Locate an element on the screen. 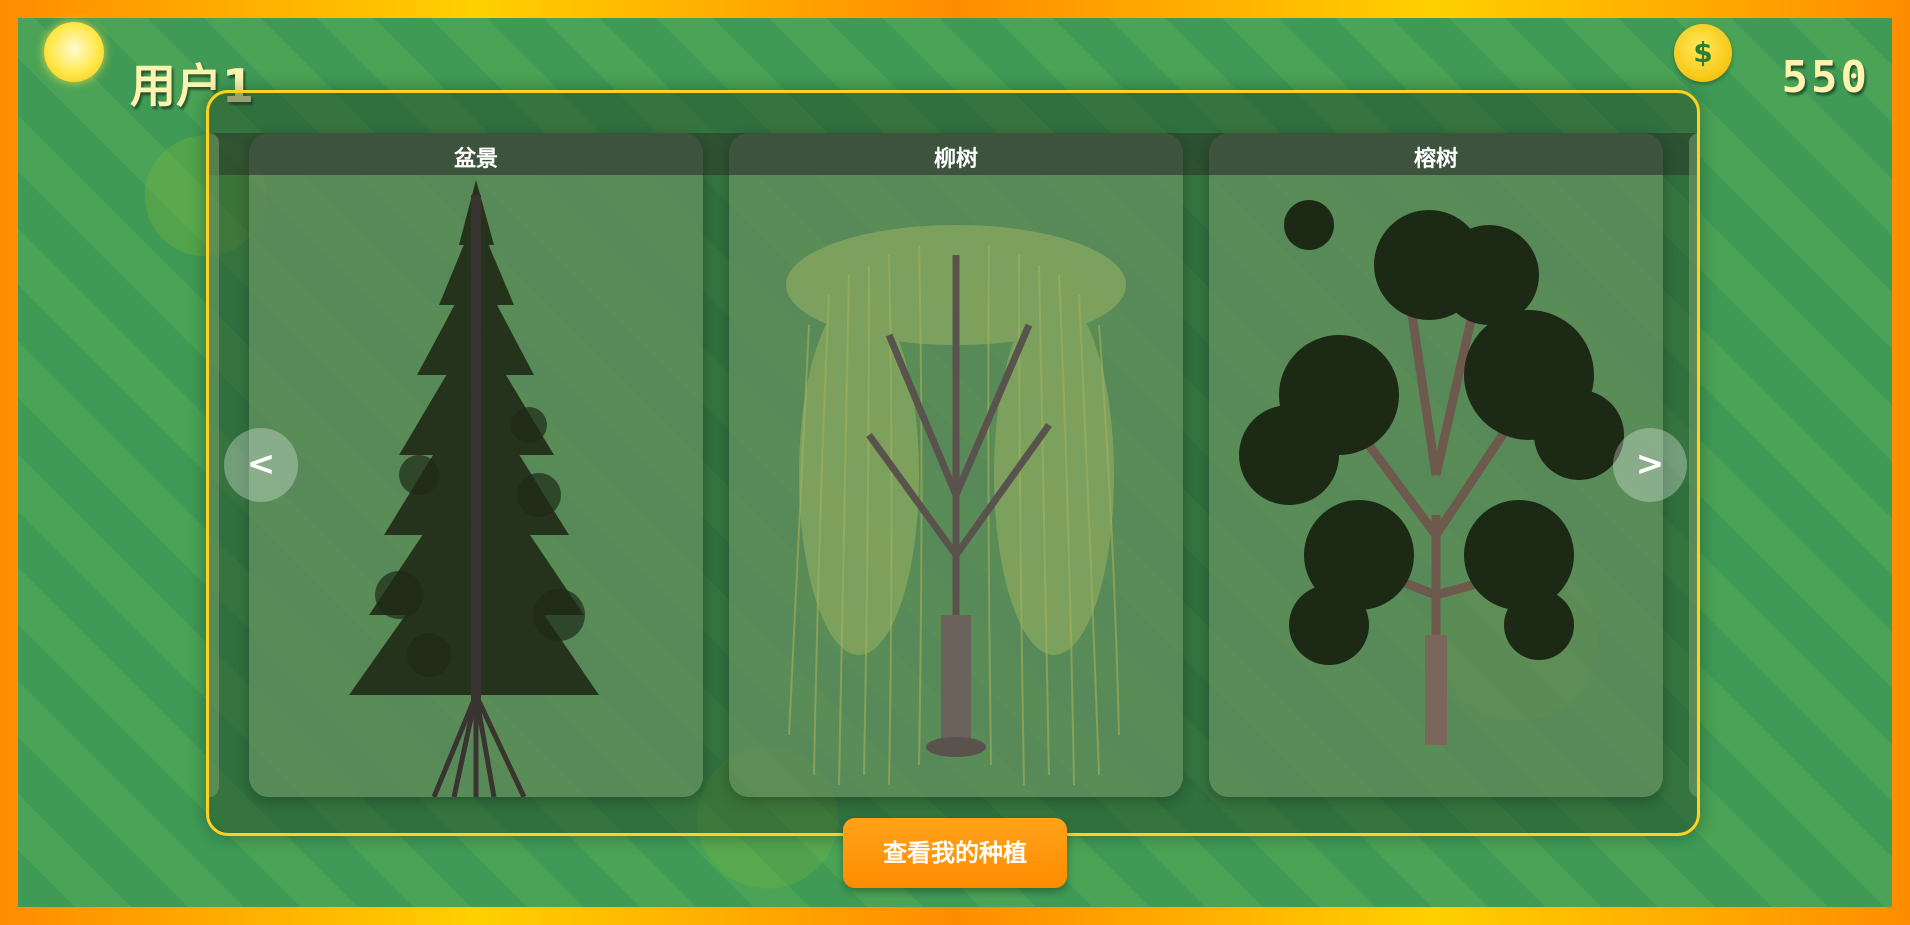  next-tree-button: > is located at coordinates (1650, 465).